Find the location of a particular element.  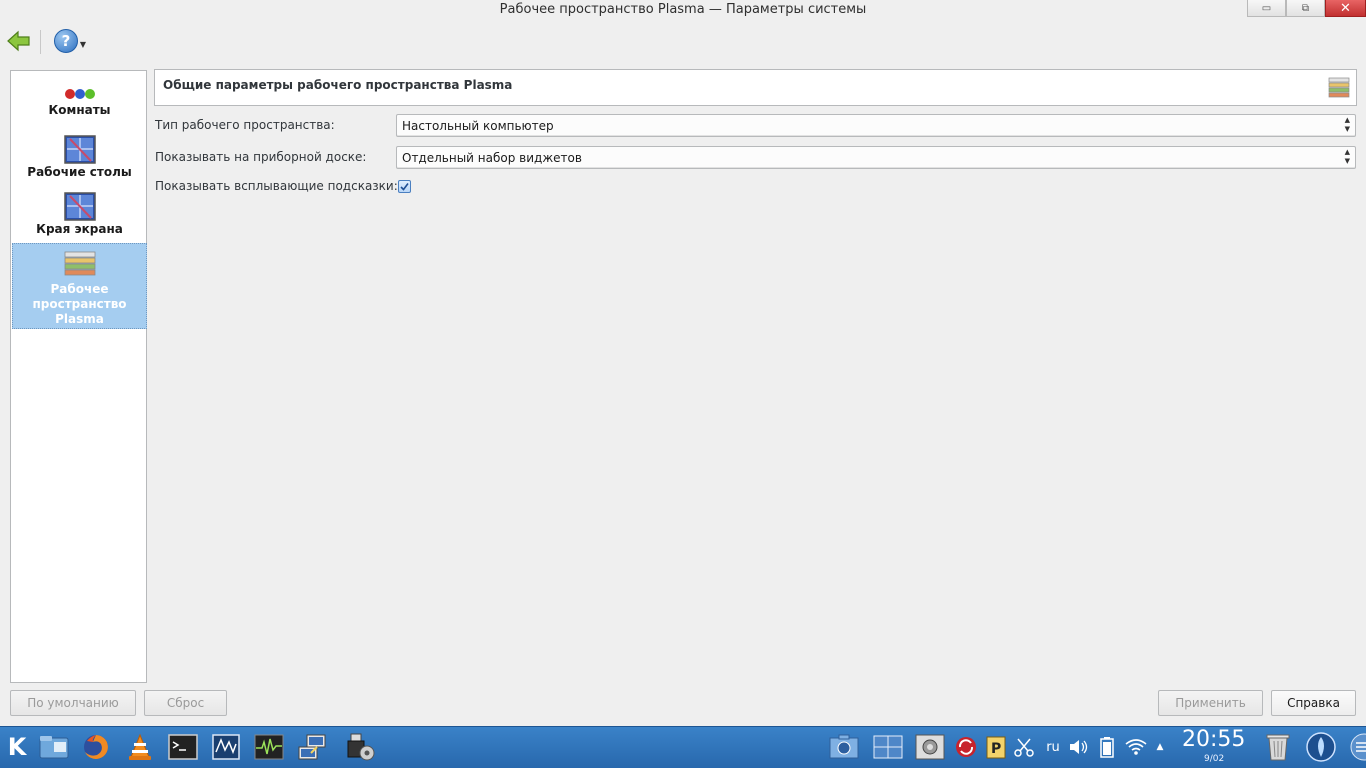

network-icon is located at coordinates (312, 747).